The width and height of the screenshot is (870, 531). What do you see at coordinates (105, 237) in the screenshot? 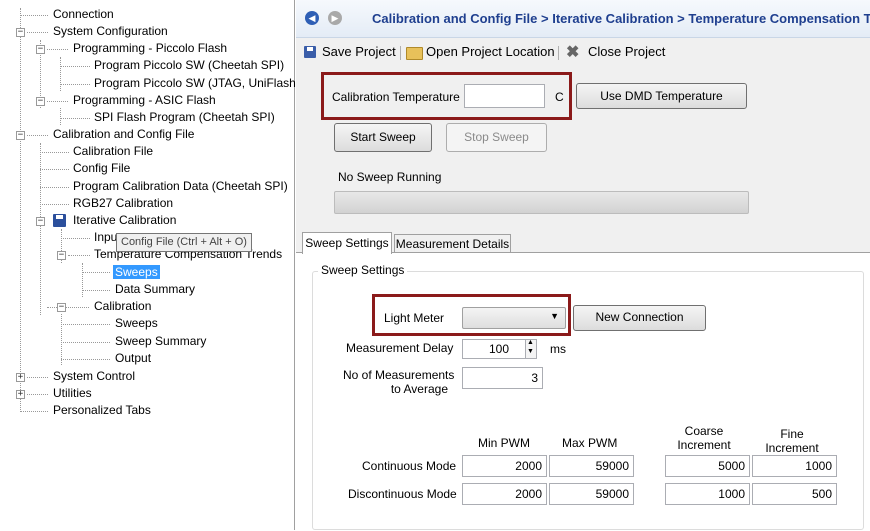
I see `tree-item-input: Inpu` at bounding box center [105, 237].